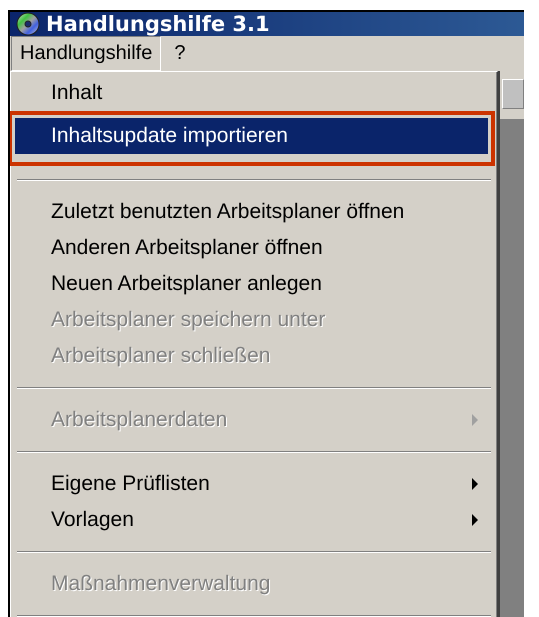 This screenshot has height=617, width=539. Describe the element at coordinates (254, 93) in the screenshot. I see `menu-item: Inhalt` at that location.